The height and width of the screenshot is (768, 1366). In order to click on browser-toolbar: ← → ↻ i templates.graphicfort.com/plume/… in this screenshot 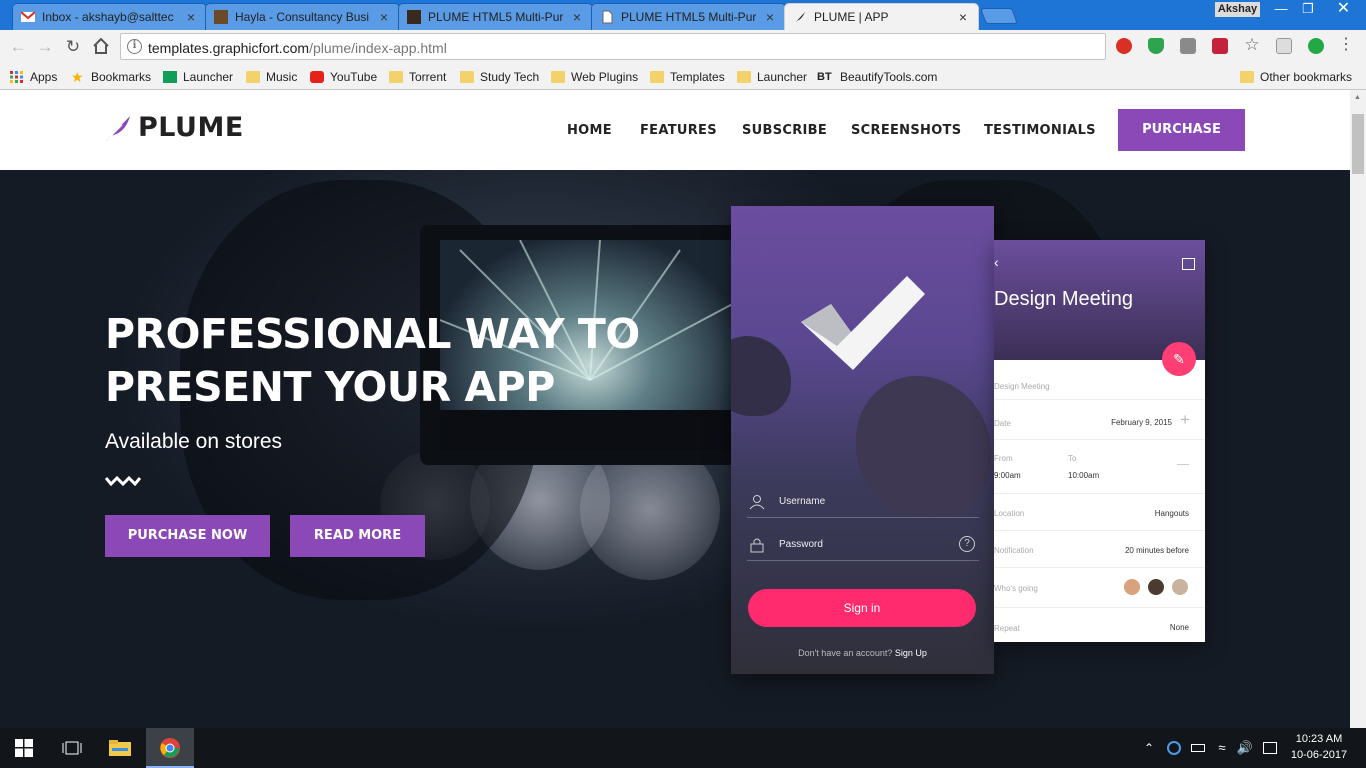, I will do `click(683, 47)`.